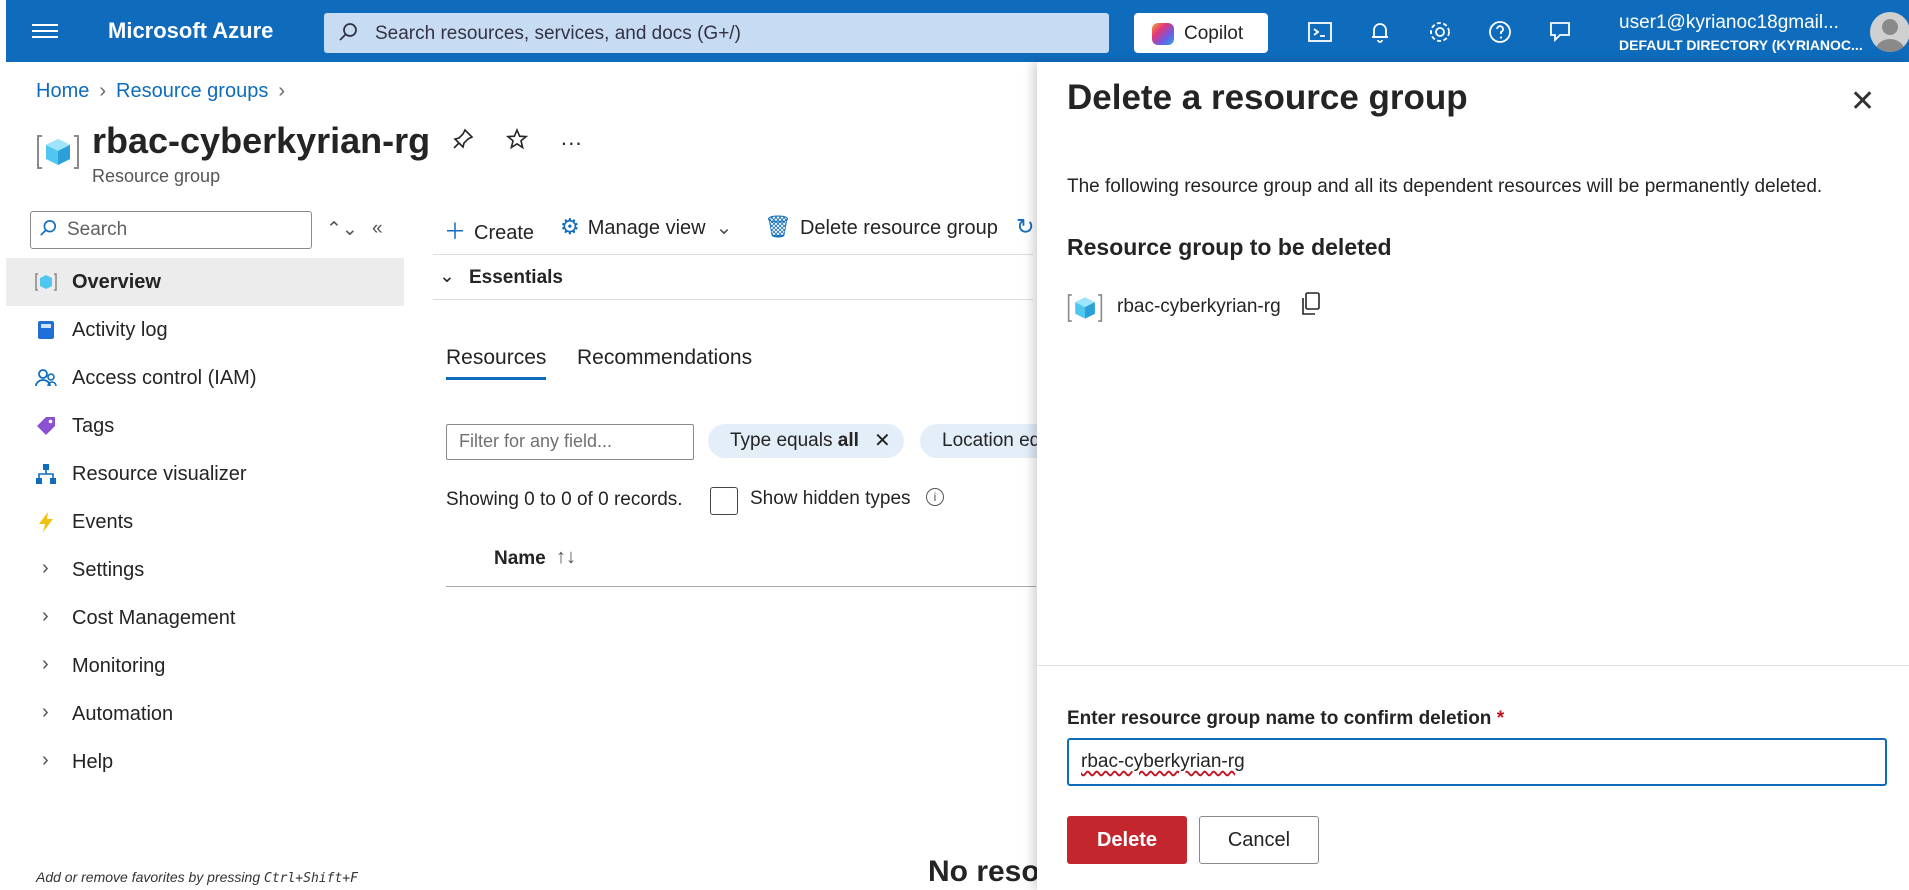  Describe the element at coordinates (120, 330) in the screenshot. I see `sidebar-item-label: Activity log` at that location.